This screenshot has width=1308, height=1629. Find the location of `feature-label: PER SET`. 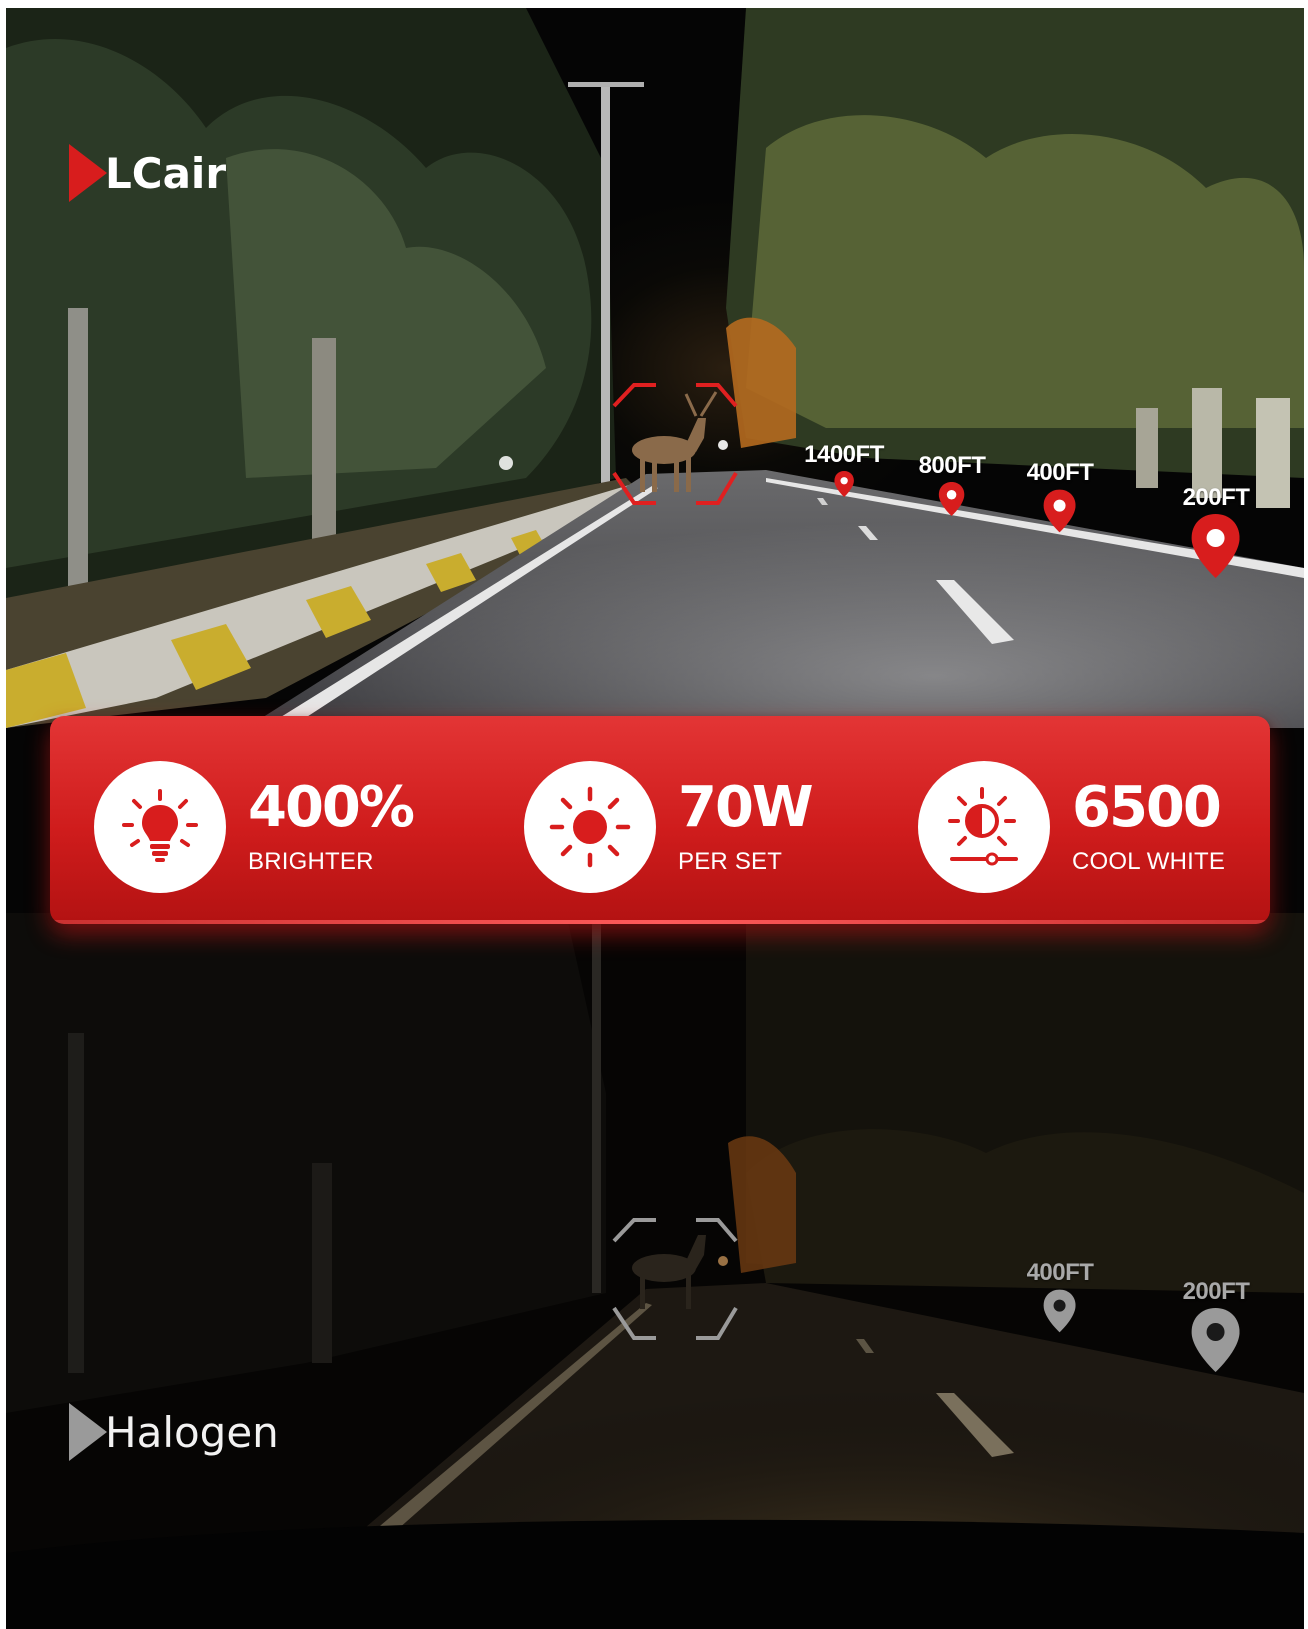

feature-label: PER SET is located at coordinates (730, 861).